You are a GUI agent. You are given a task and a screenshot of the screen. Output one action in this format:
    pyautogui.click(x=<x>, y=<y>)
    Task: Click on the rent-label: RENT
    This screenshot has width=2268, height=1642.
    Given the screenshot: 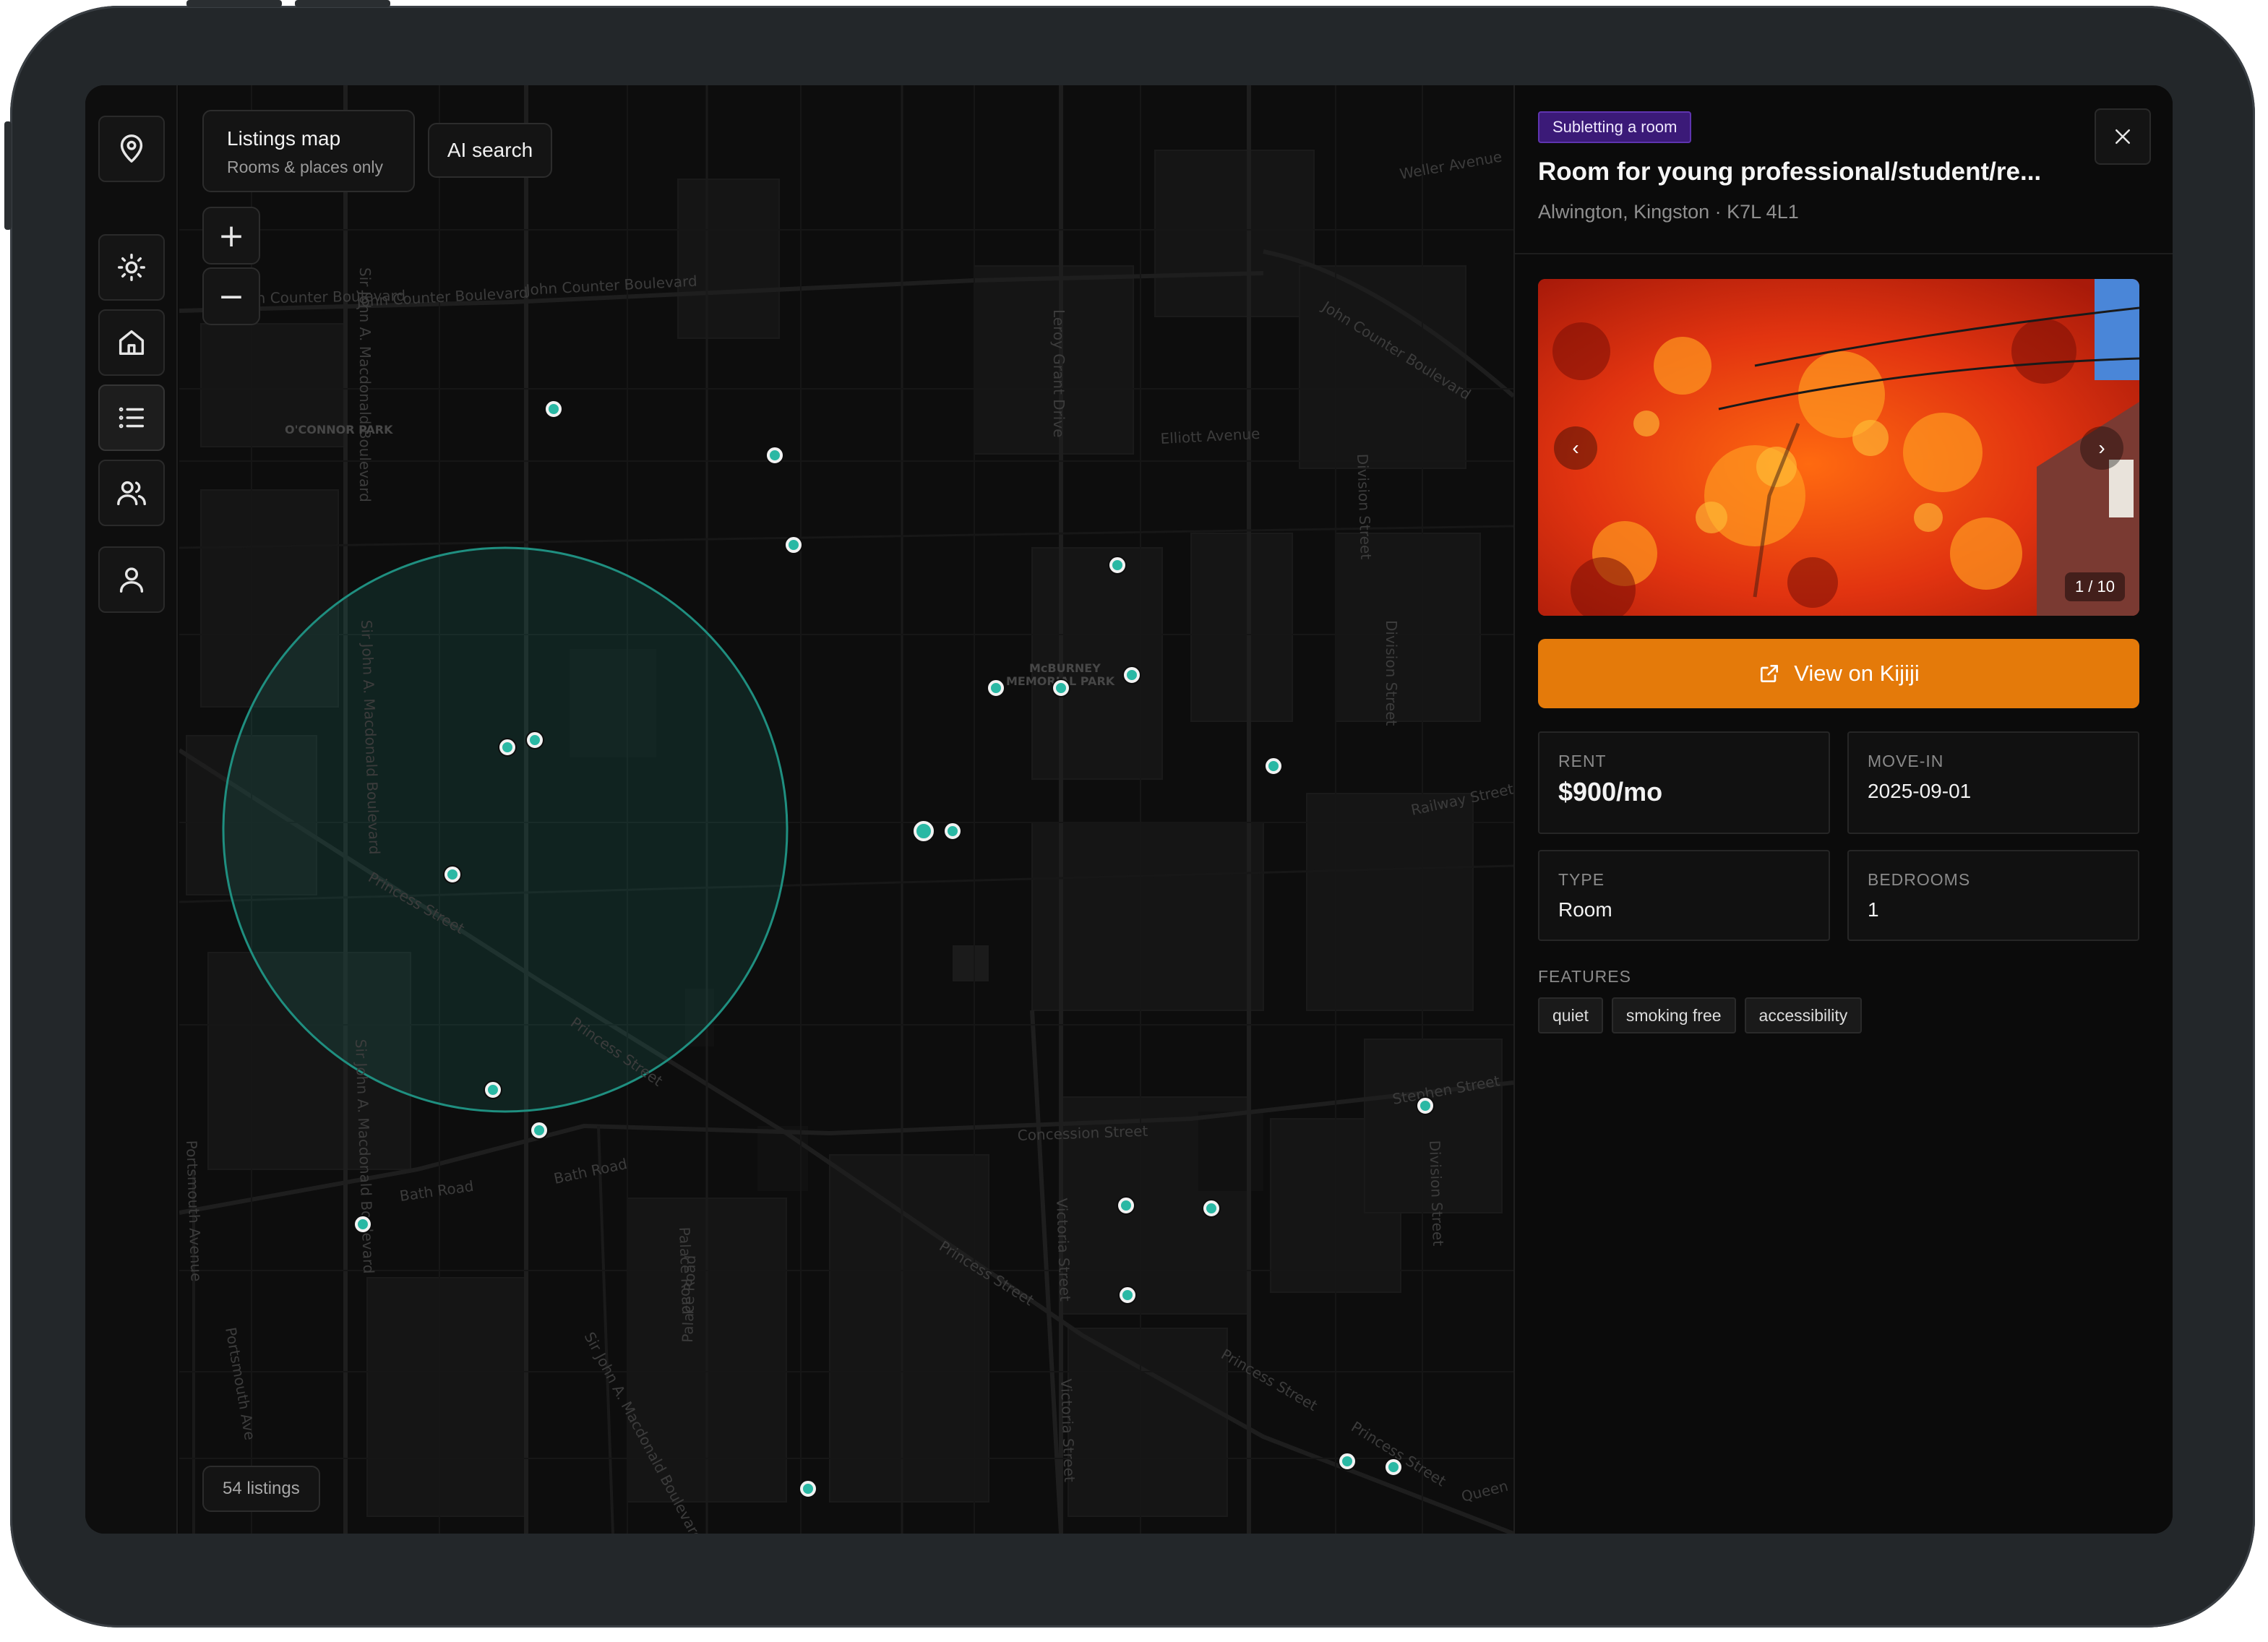 What is the action you would take?
    pyautogui.click(x=1582, y=761)
    